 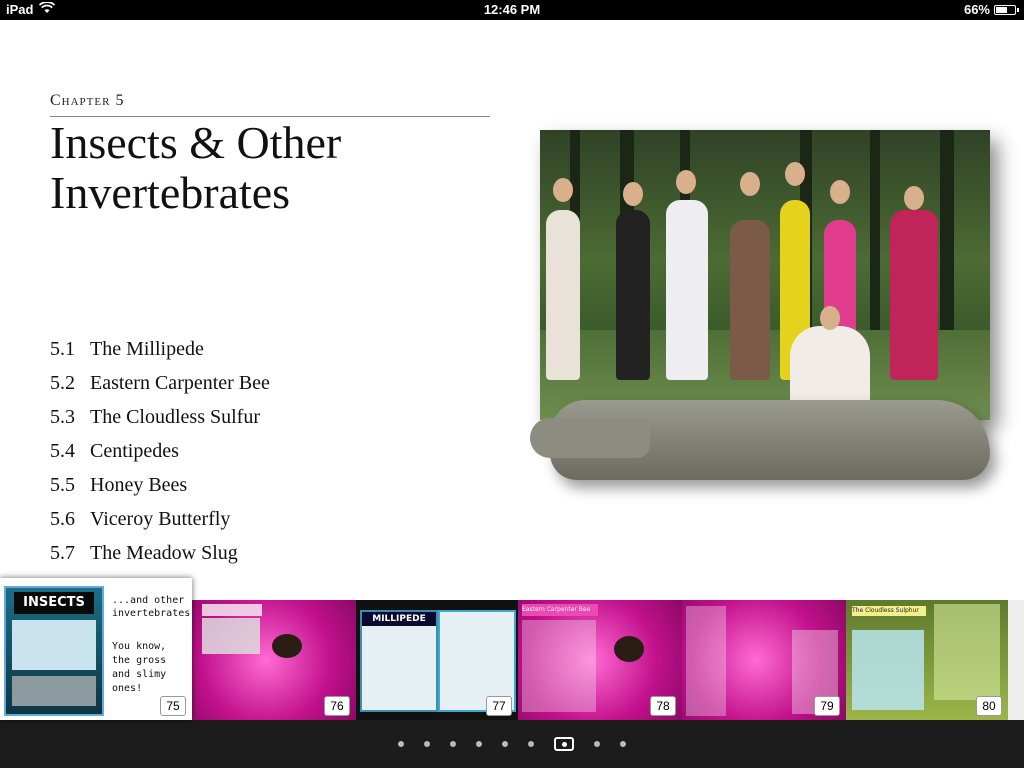 I want to click on toc-number: 5.3, so click(x=62, y=416).